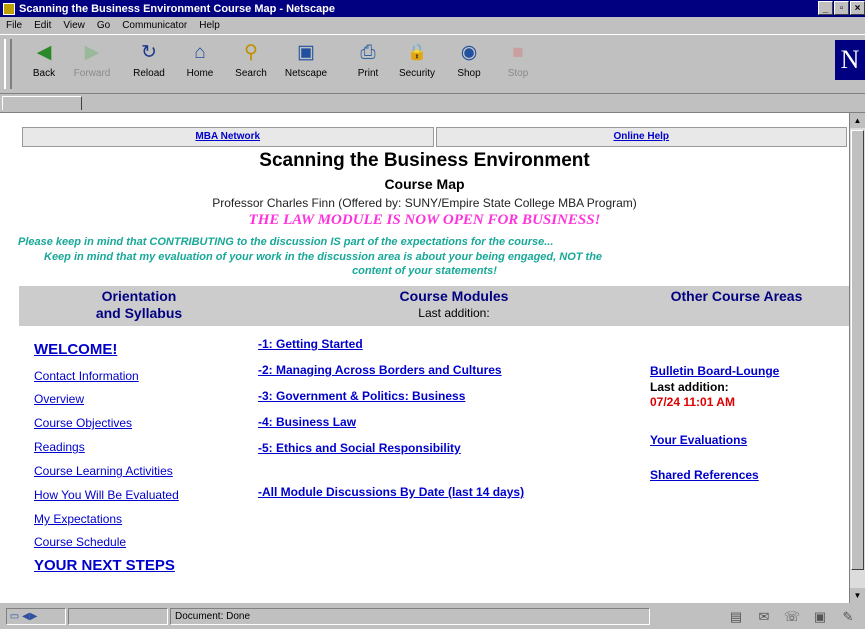  I want to click on print-icon: ⎙, so click(368, 52).